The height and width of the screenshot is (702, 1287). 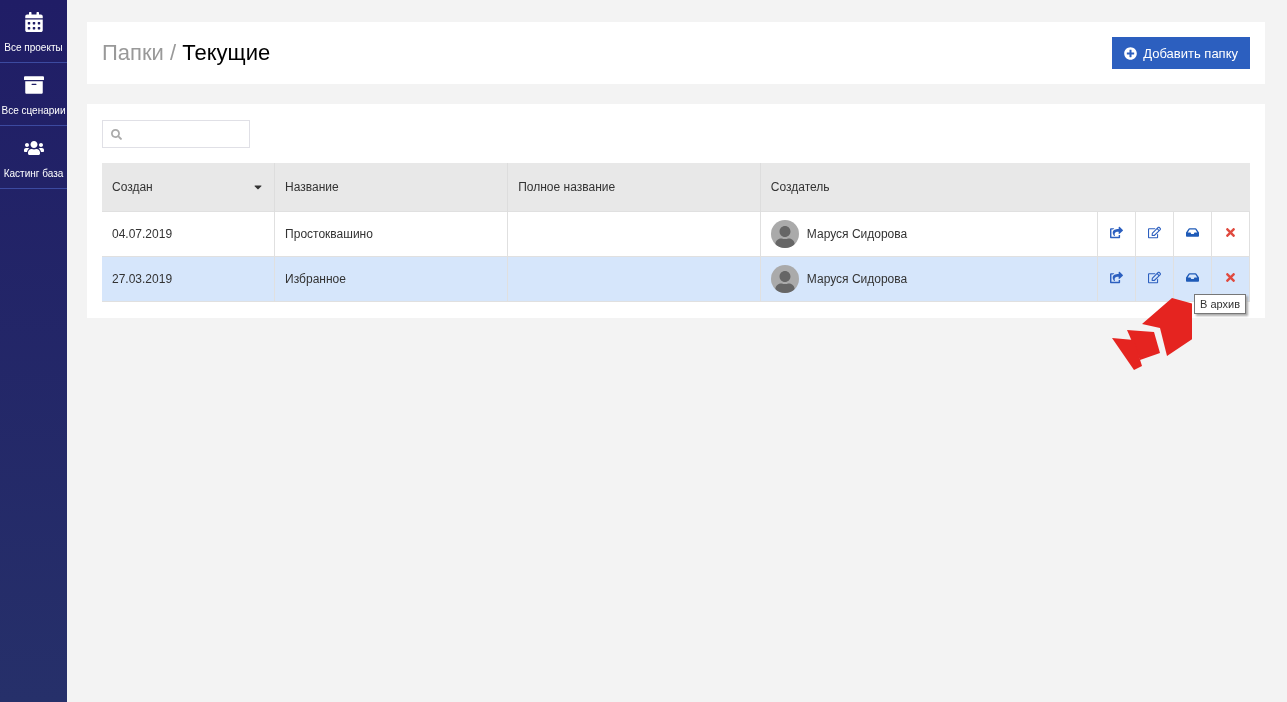 I want to click on search-icon, so click(x=116, y=134).